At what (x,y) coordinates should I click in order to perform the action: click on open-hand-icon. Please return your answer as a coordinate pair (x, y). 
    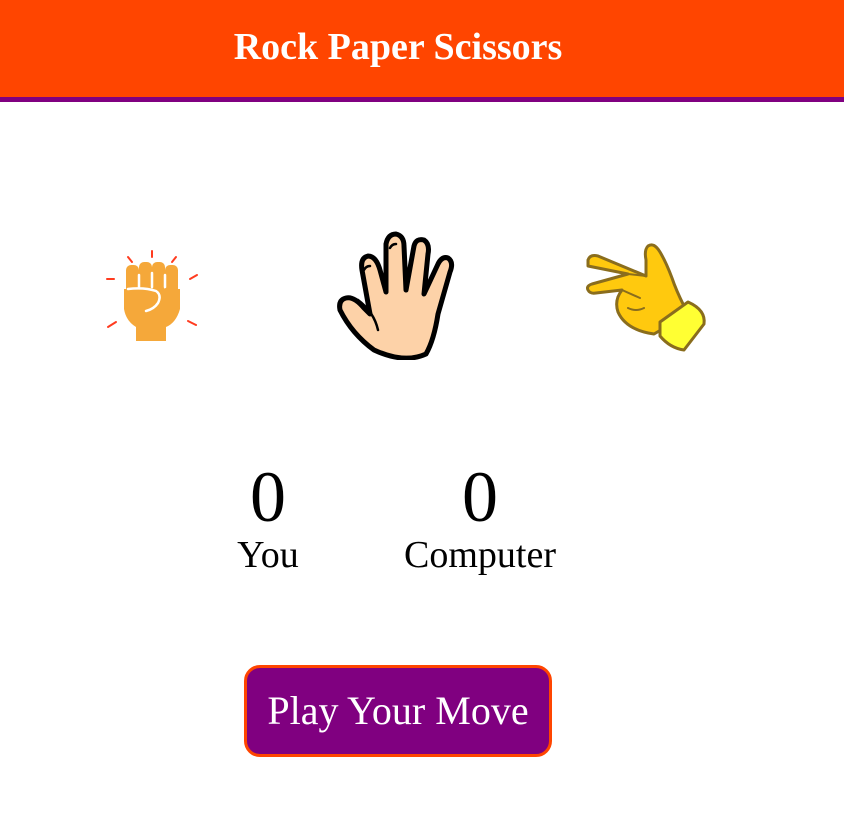
    Looking at the image, I should click on (396, 295).